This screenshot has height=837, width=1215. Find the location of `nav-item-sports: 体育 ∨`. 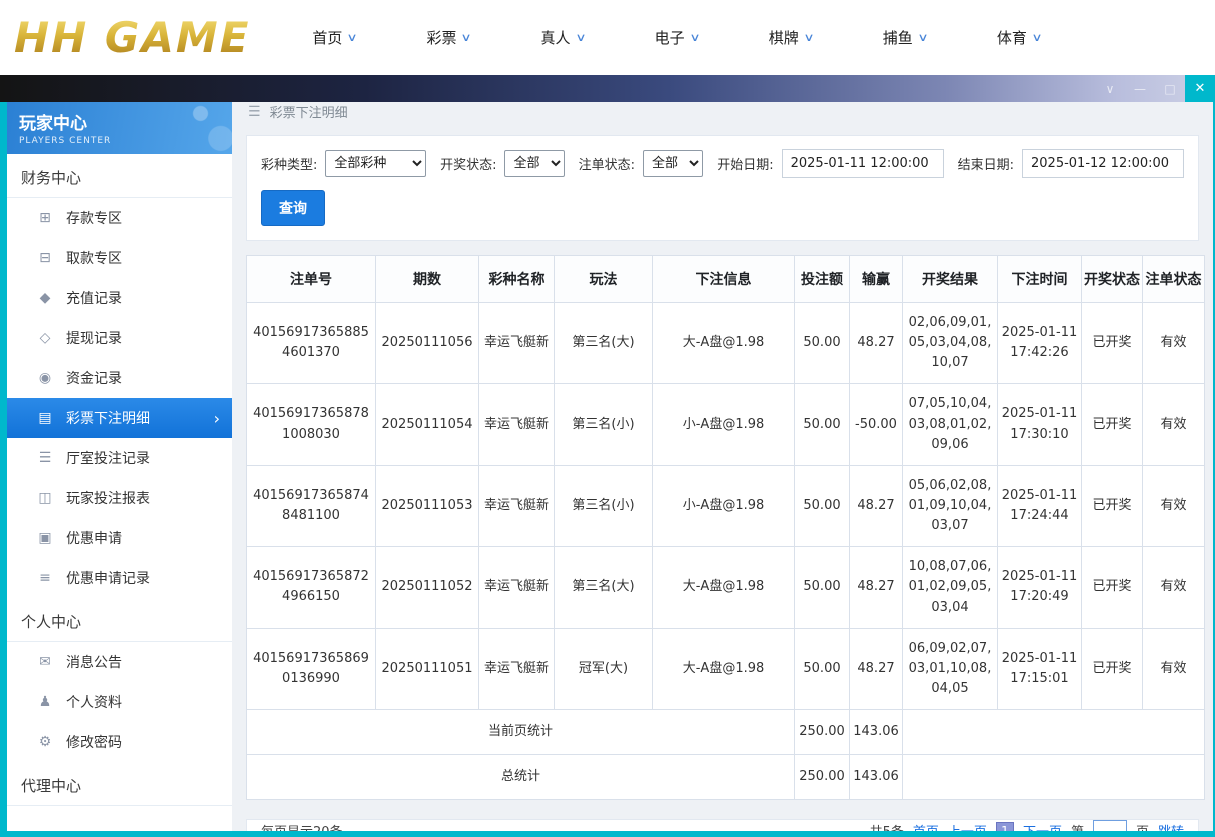

nav-item-sports: 体育 ∨ is located at coordinates (1020, 37).